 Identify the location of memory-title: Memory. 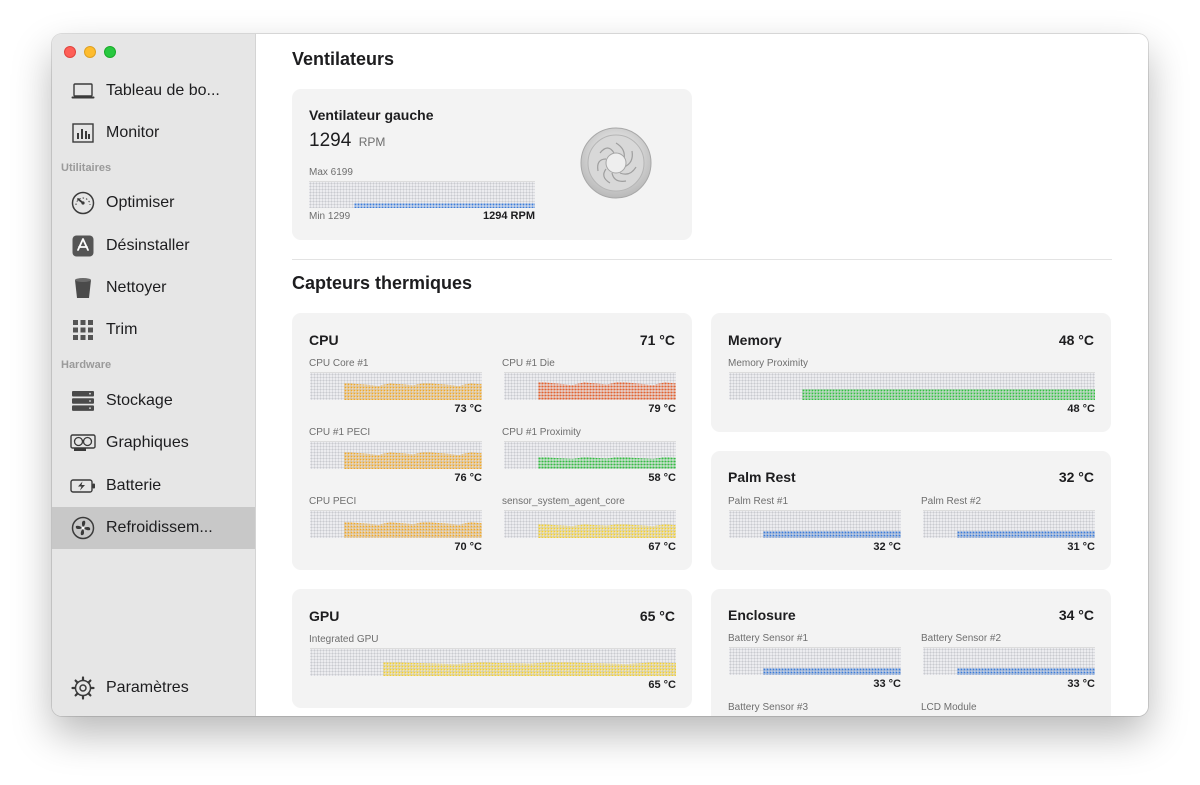
(755, 340).